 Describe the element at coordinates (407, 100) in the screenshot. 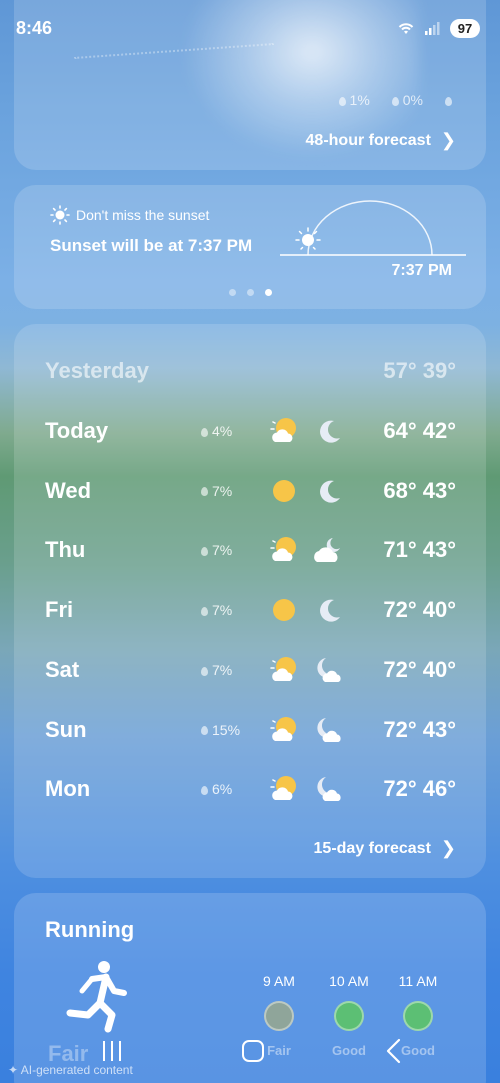

I see `hourly-precip: 0%` at that location.